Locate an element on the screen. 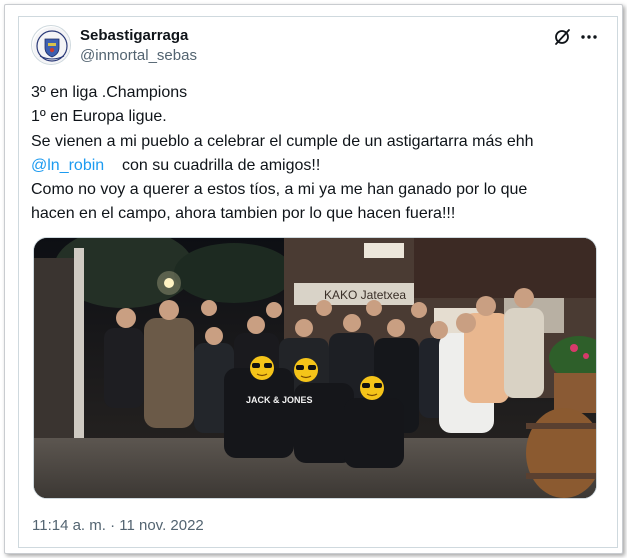 This screenshot has height=558, width=627. club-crest-avatar-image is located at coordinates (51, 45).